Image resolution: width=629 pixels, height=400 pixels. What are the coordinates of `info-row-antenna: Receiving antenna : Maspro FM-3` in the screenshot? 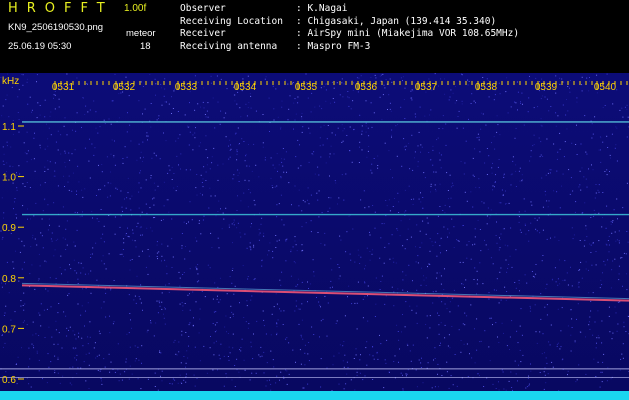 It's located at (349, 47).